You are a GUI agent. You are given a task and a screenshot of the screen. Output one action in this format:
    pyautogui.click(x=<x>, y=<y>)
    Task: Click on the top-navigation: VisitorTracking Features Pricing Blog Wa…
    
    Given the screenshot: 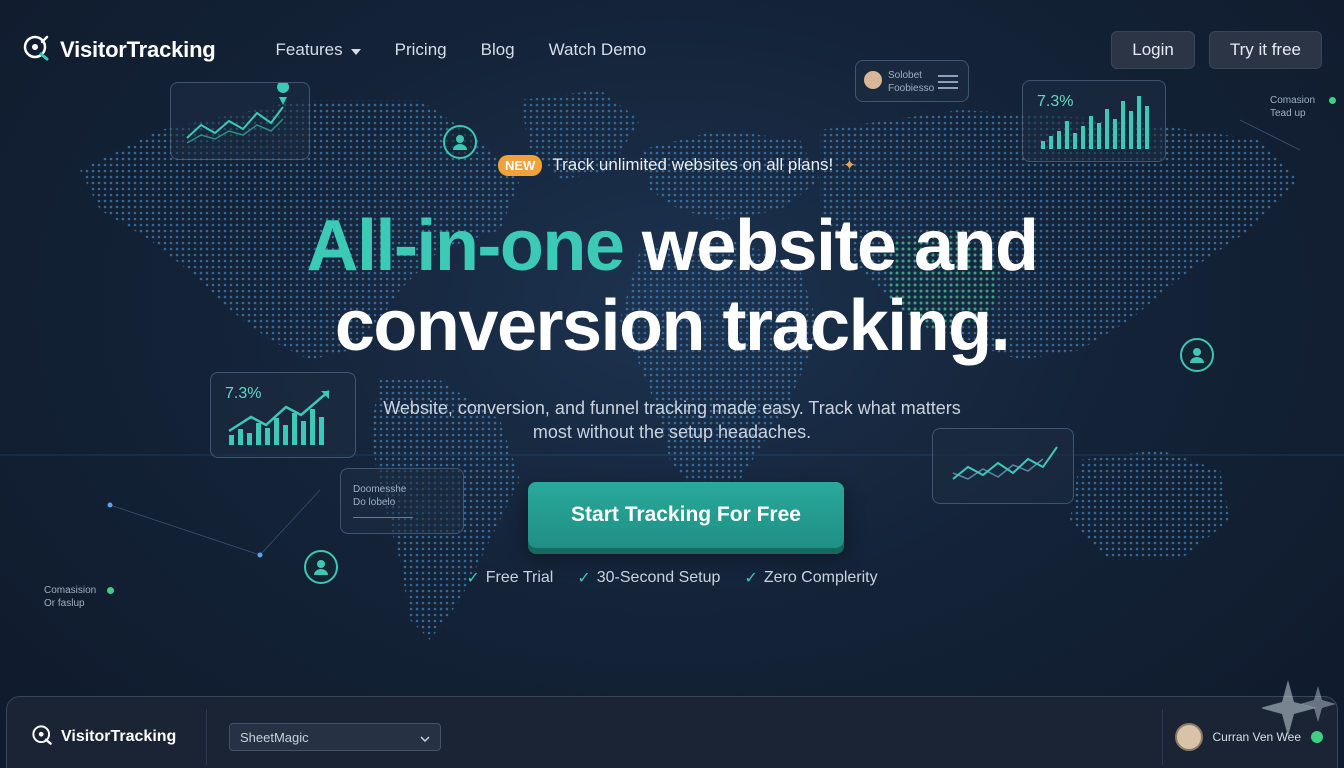 What is the action you would take?
    pyautogui.click(x=672, y=50)
    